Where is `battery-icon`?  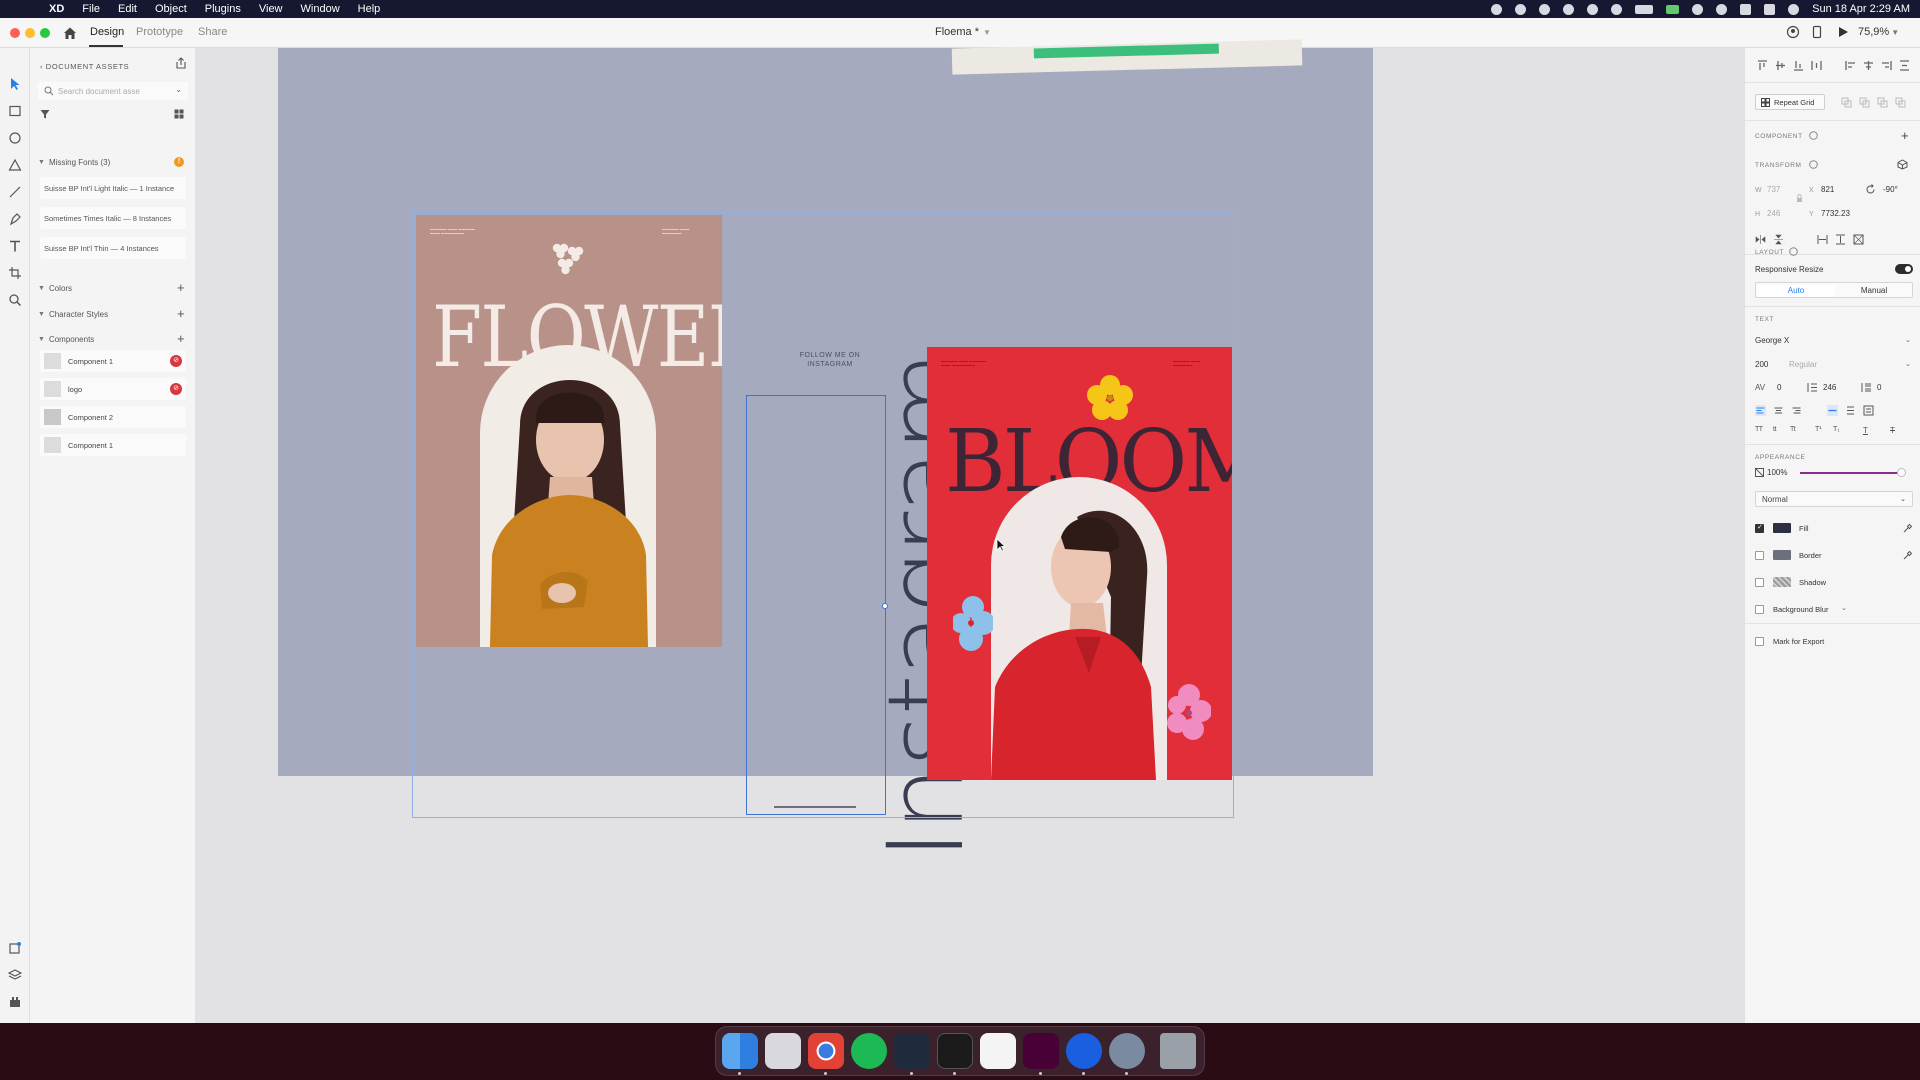
battery-icon is located at coordinates (1644, 9).